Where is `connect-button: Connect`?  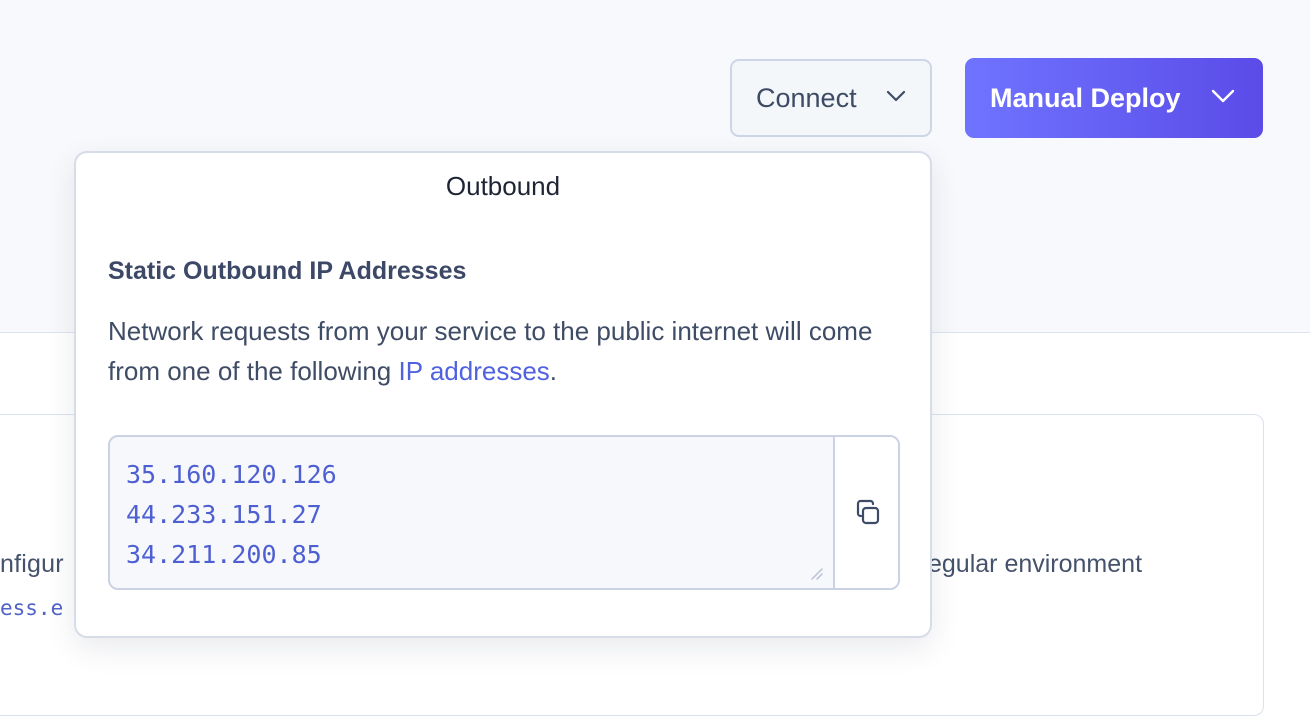 connect-button: Connect is located at coordinates (831, 98).